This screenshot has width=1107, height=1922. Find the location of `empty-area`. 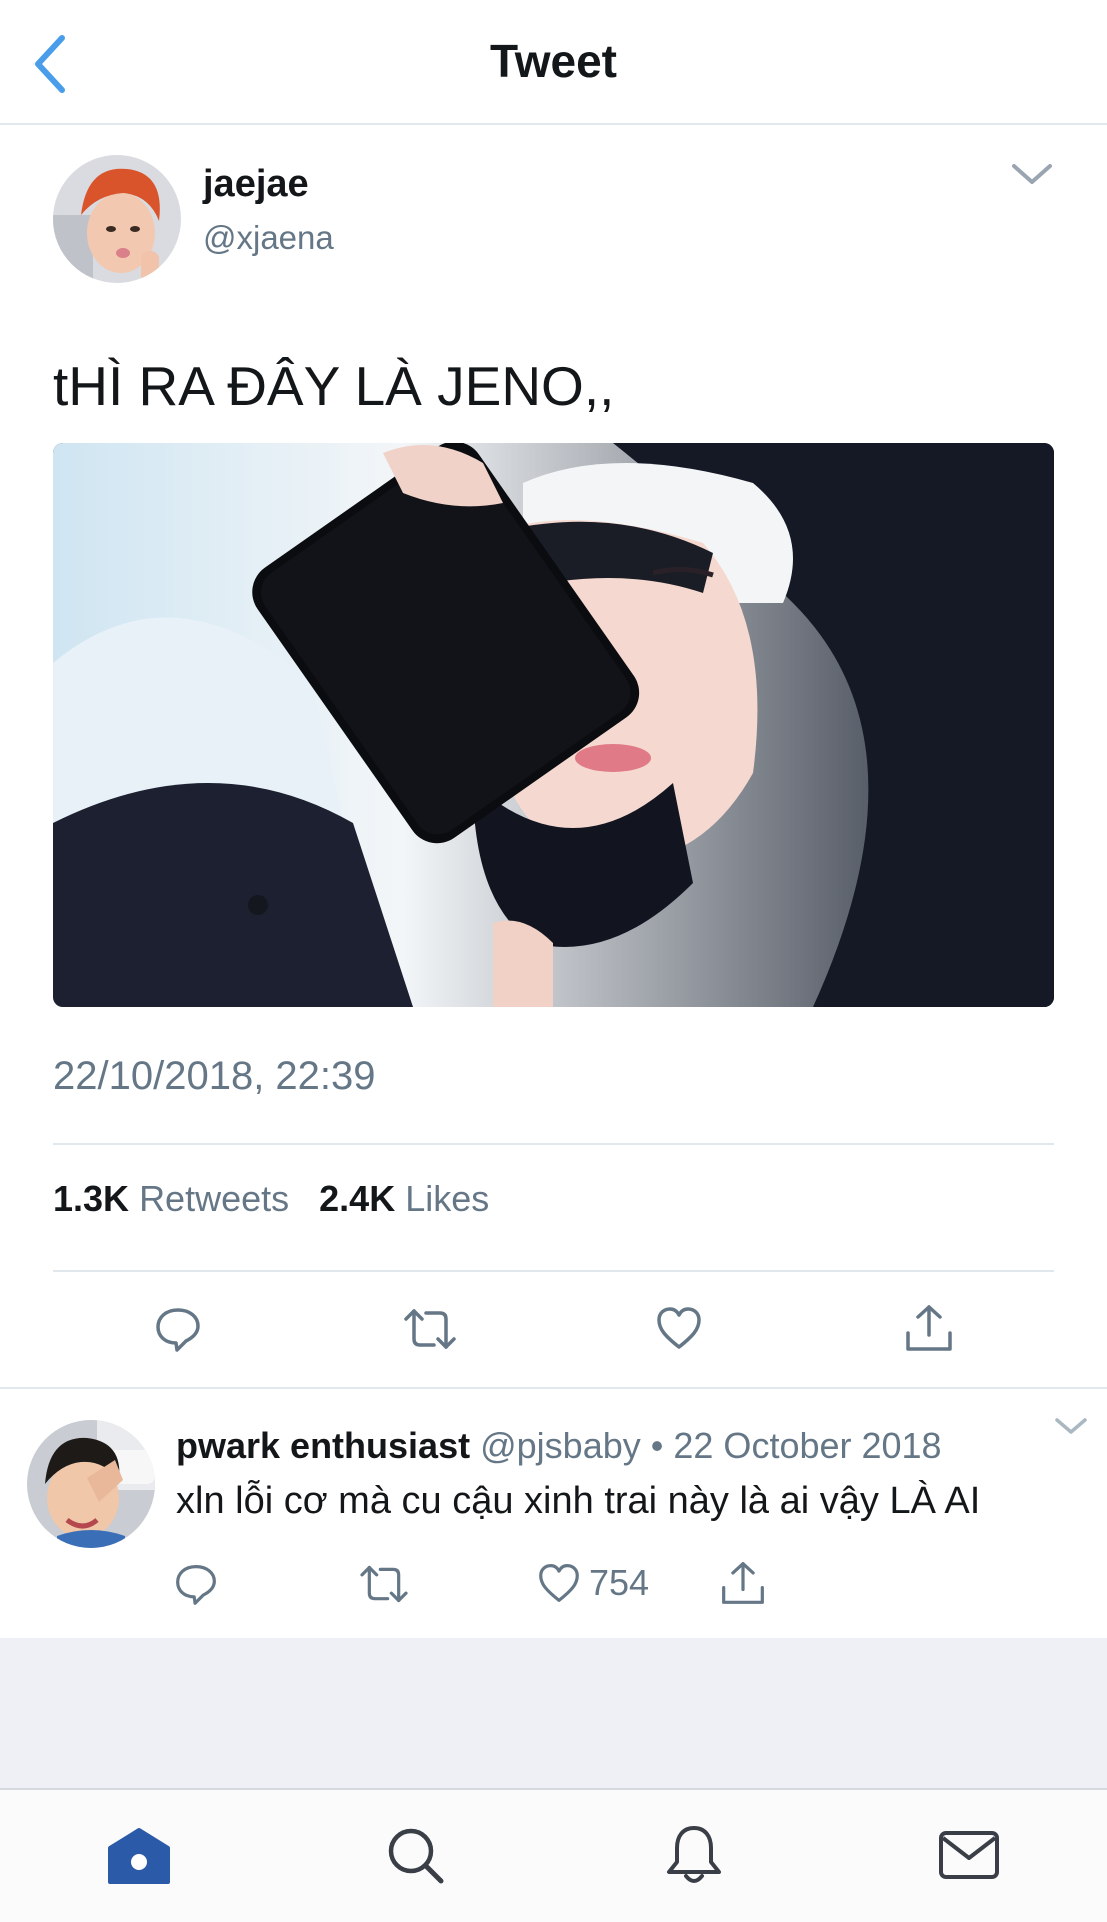

empty-area is located at coordinates (553, 1714).